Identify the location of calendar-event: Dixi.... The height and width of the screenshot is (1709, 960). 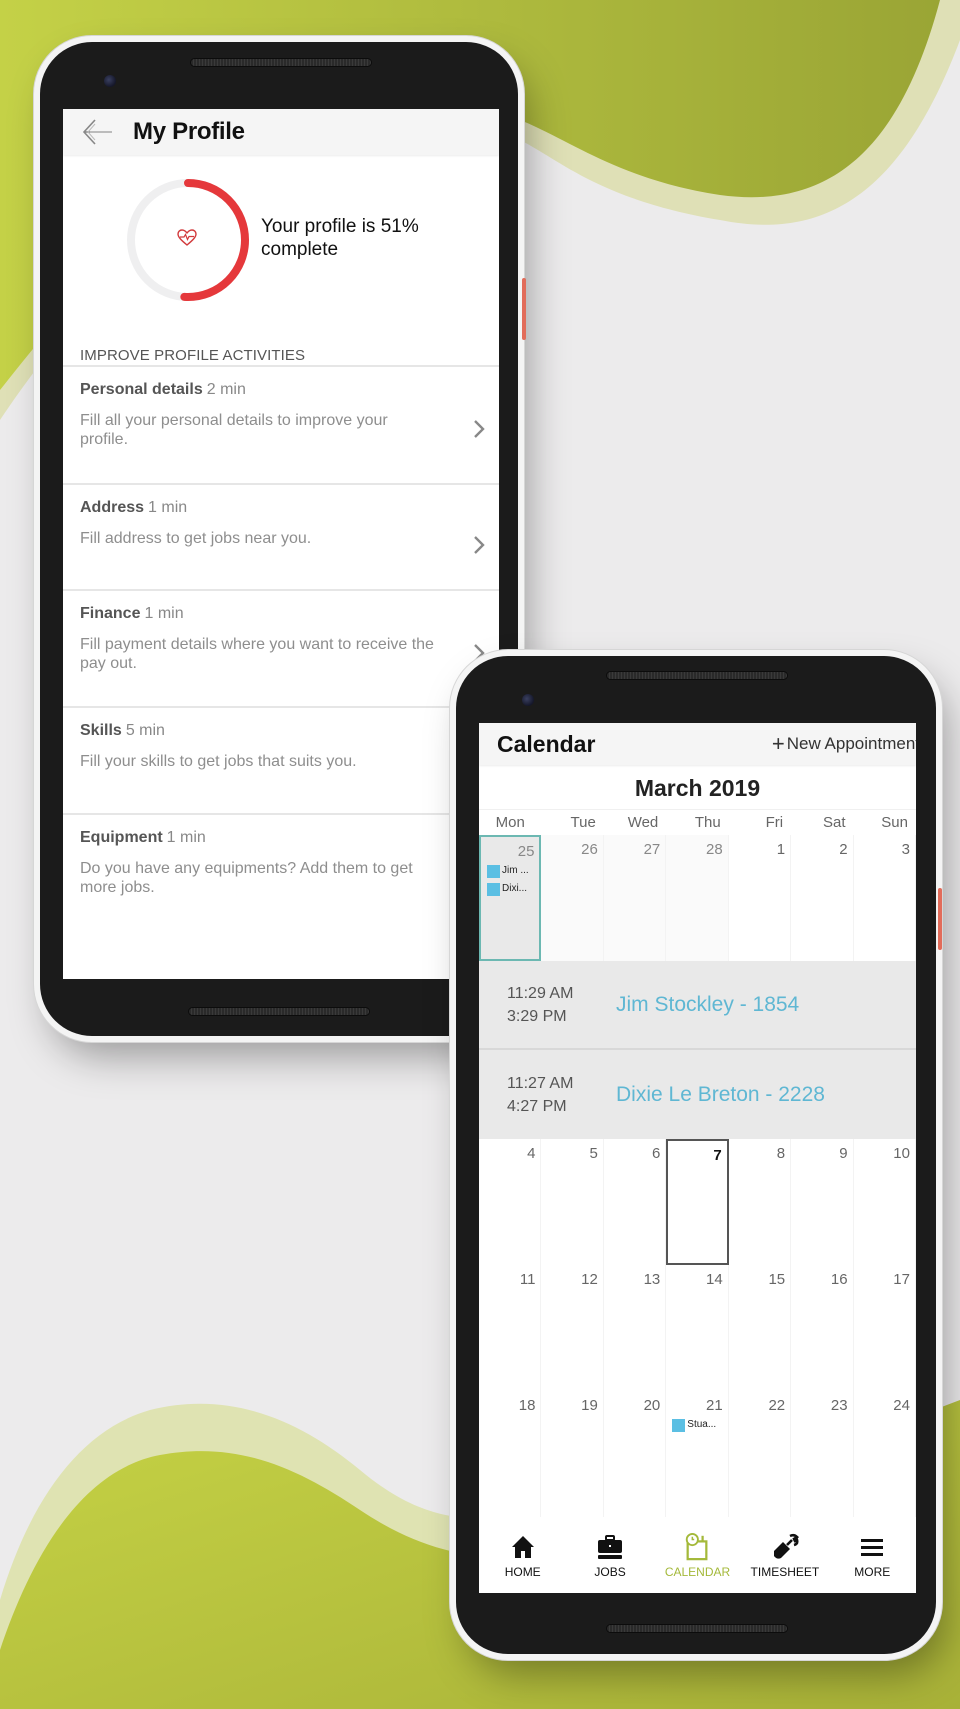
(510, 889).